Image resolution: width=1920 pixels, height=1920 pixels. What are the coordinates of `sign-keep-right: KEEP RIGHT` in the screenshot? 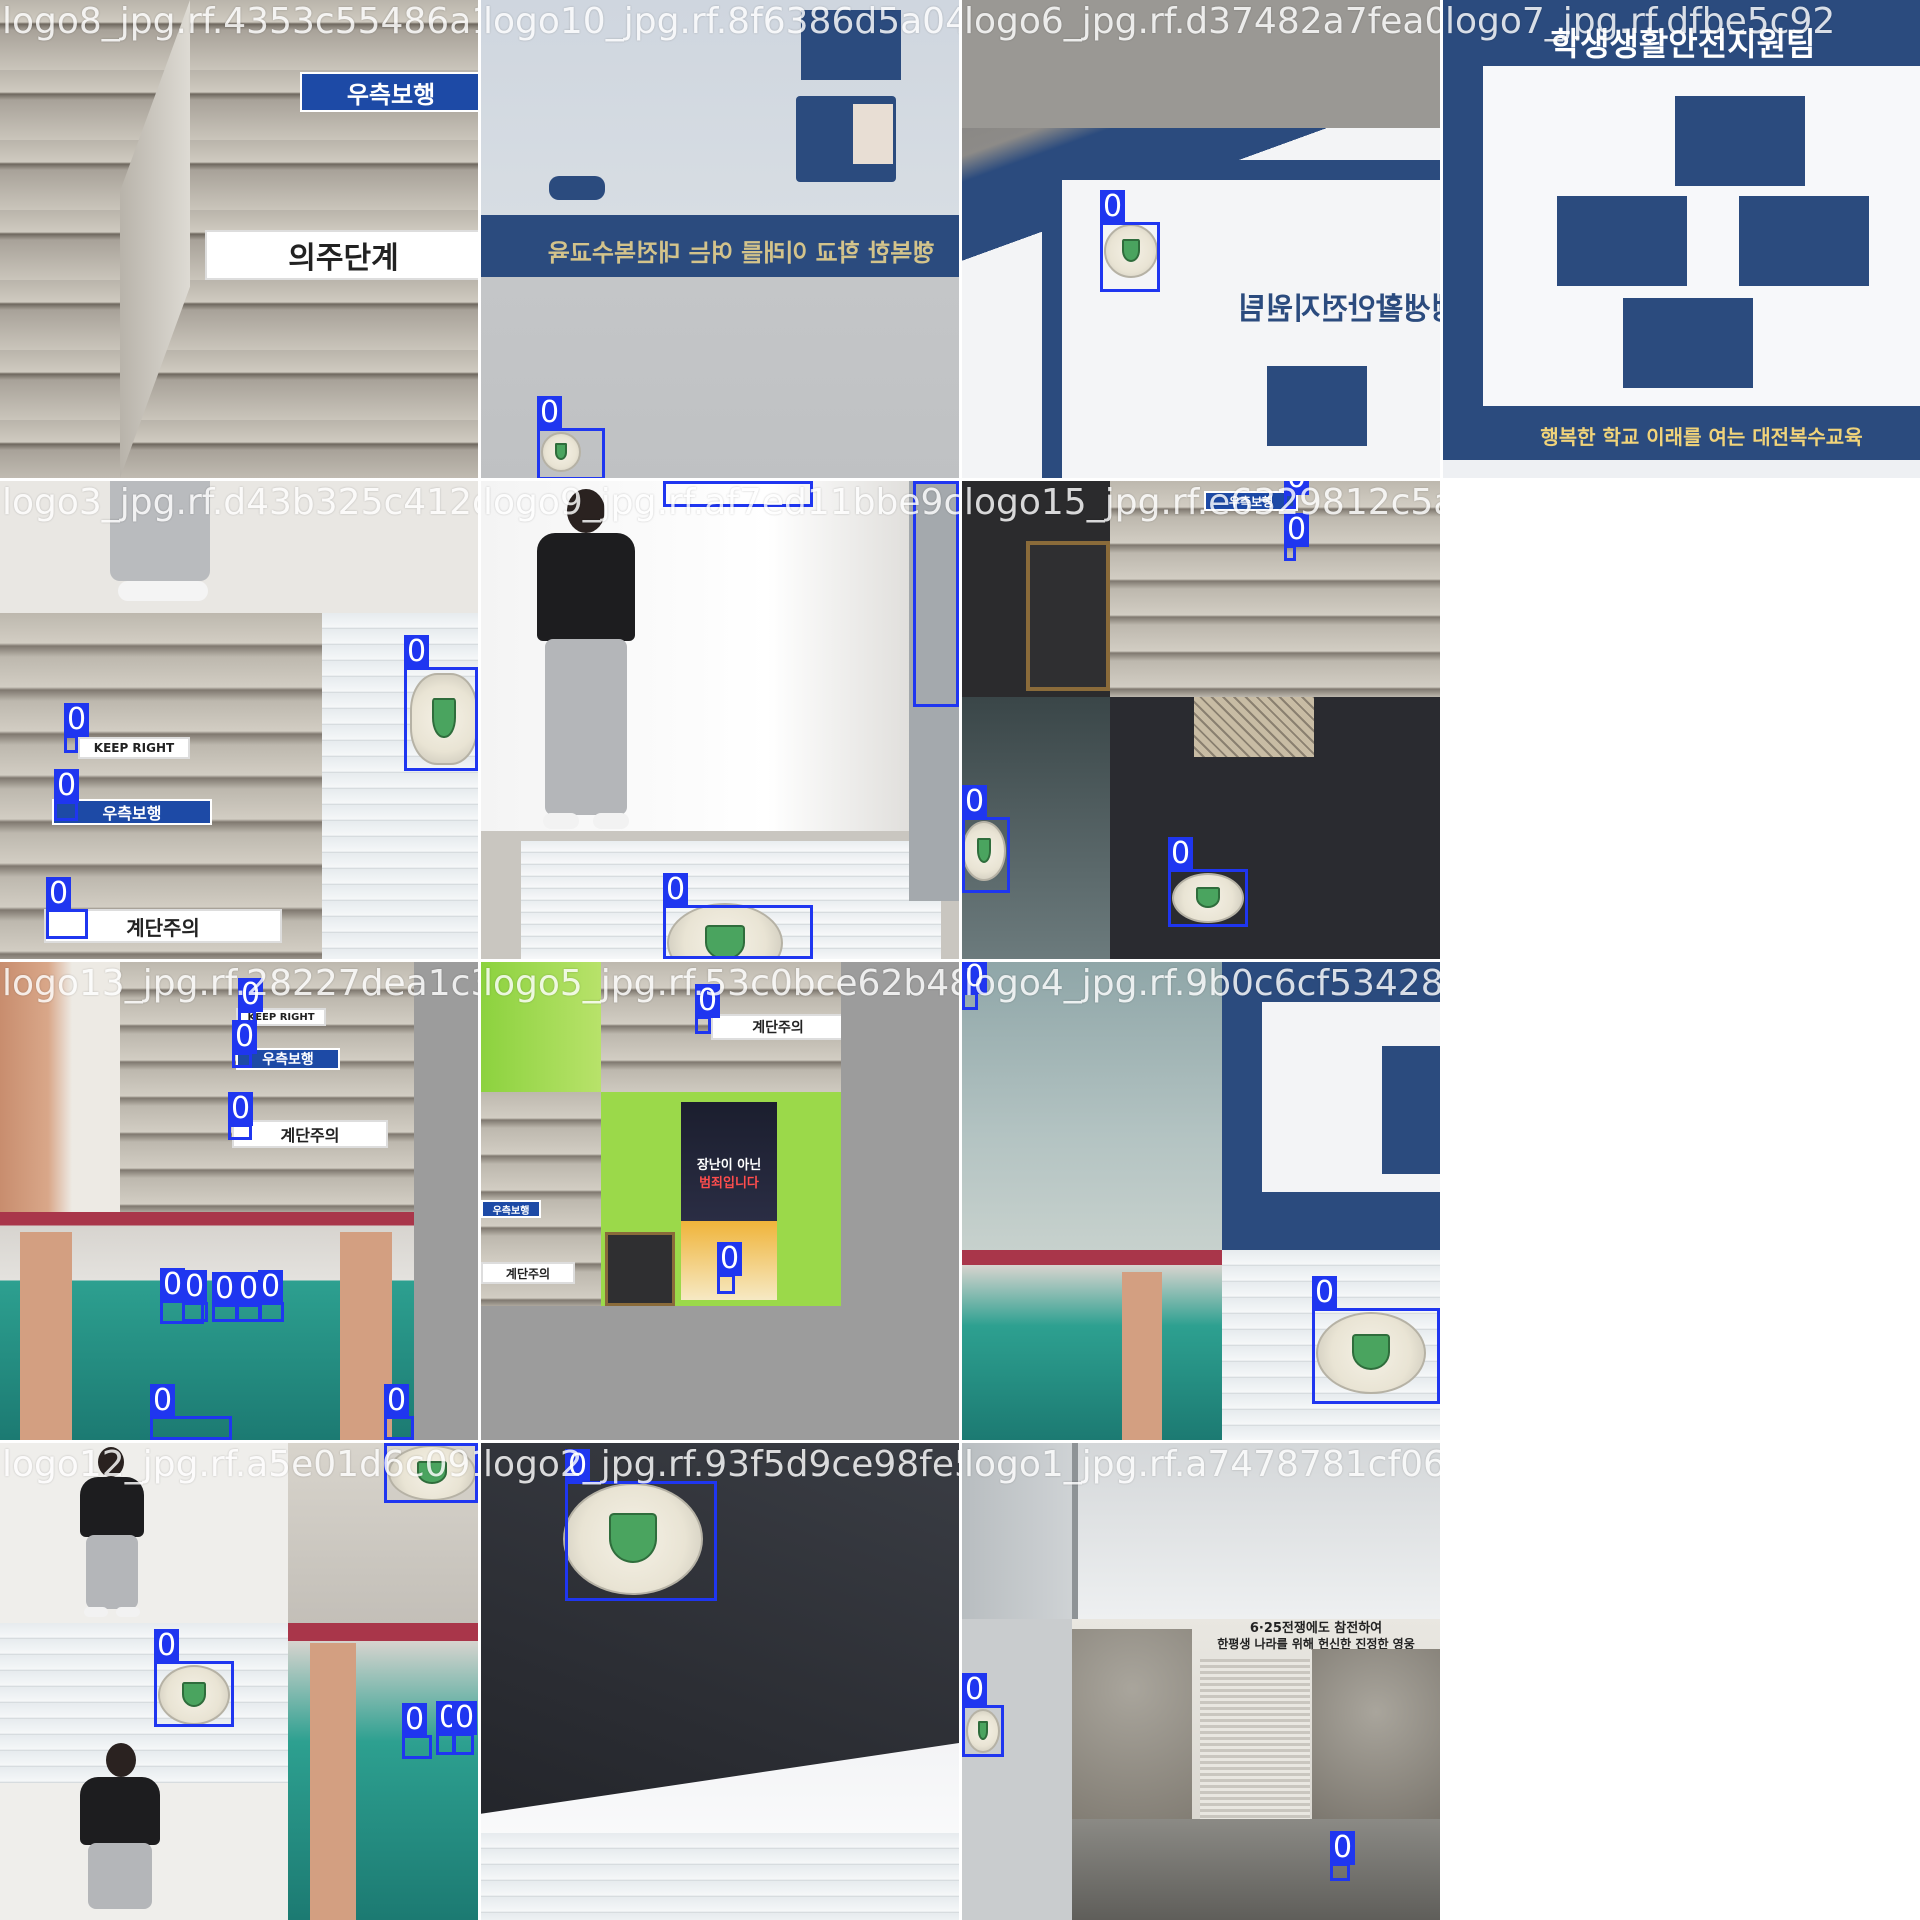 It's located at (134, 748).